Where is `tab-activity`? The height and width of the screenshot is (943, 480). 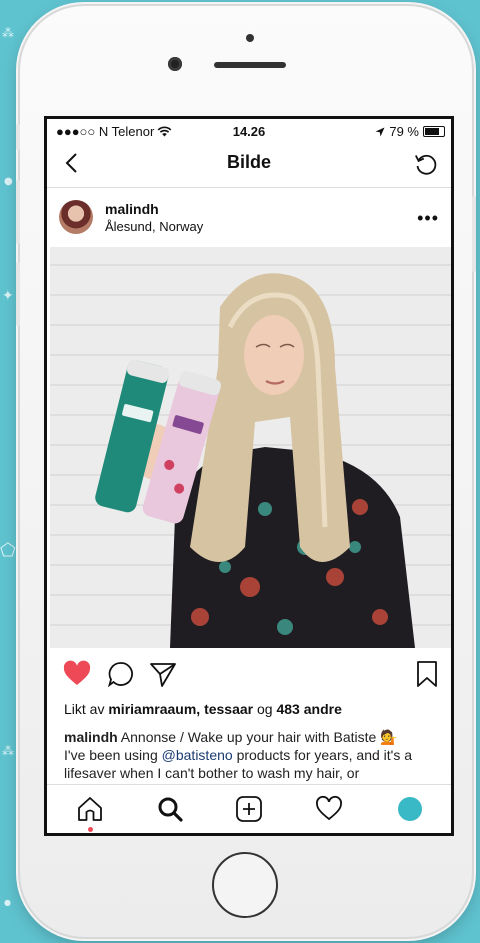 tab-activity is located at coordinates (329, 809).